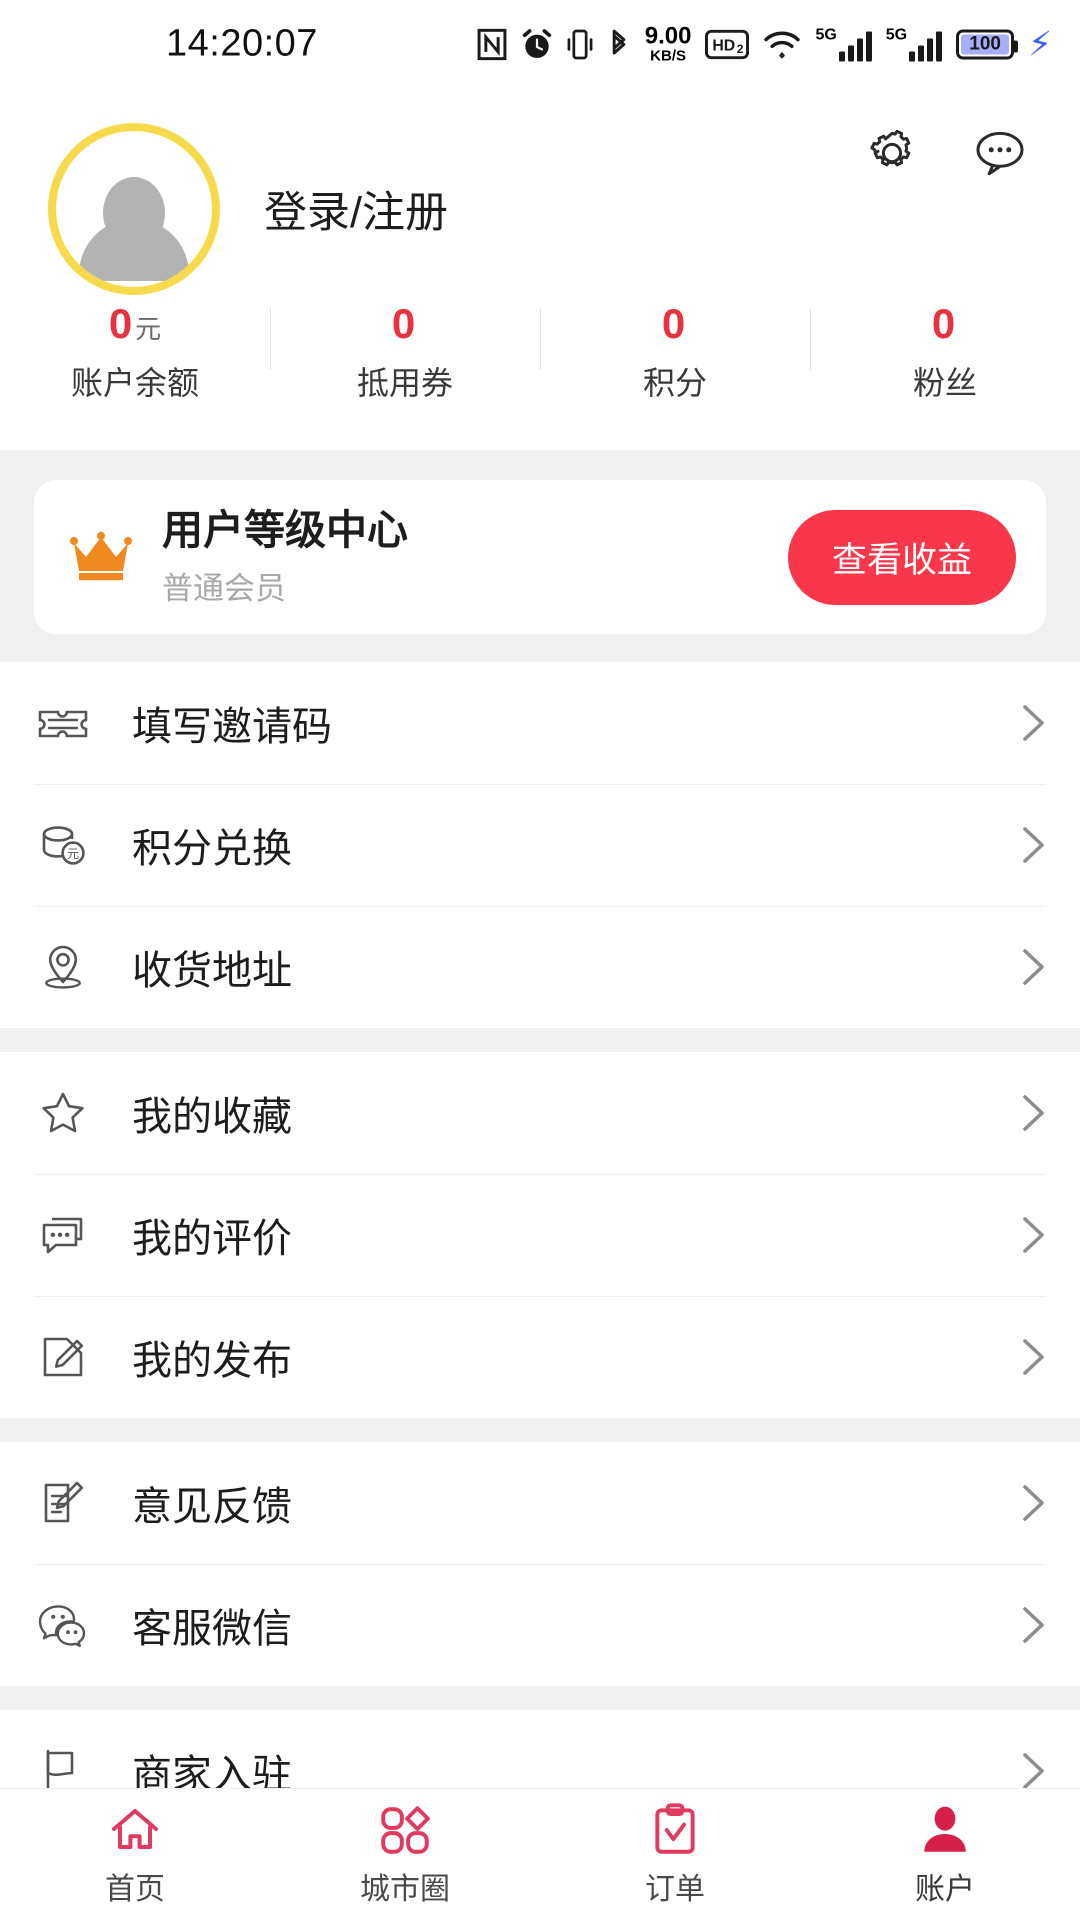  Describe the element at coordinates (540, 1625) in the screenshot. I see `menu-item-wechat-support: 客服微信` at that location.